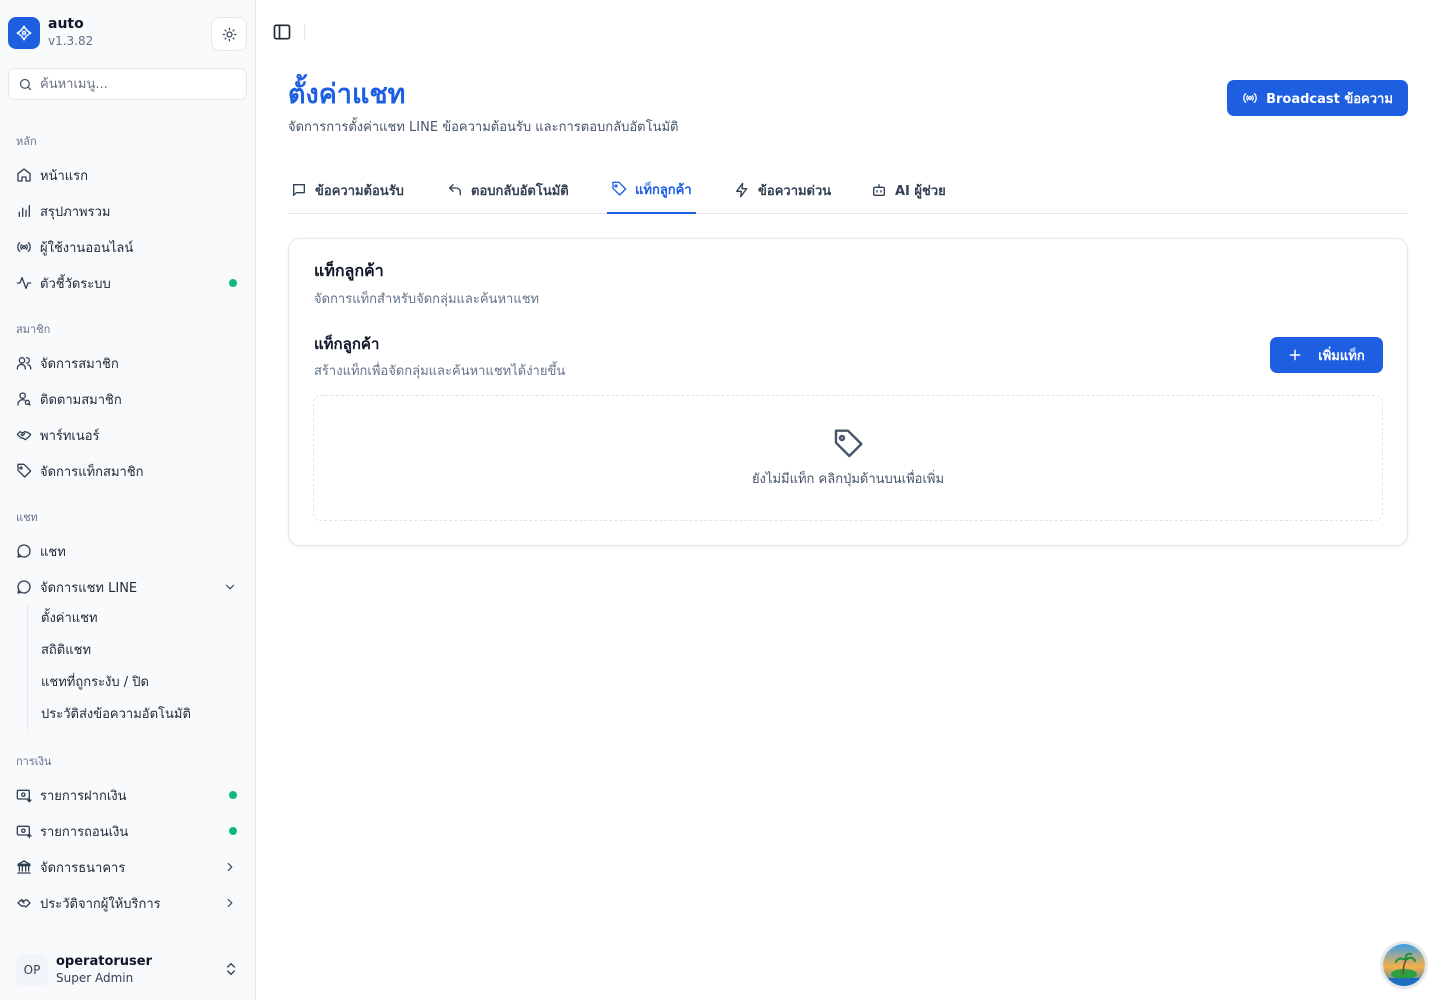 The image size is (1440, 1000). Describe the element at coordinates (347, 344) in the screenshot. I see `section-title: แท็กลูกค้า` at that location.